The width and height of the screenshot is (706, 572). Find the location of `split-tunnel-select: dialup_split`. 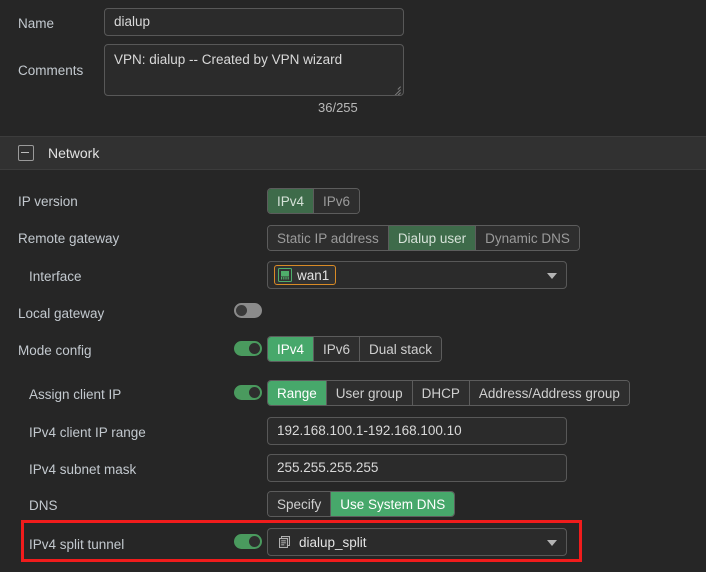

split-tunnel-select: dialup_split is located at coordinates (417, 542).